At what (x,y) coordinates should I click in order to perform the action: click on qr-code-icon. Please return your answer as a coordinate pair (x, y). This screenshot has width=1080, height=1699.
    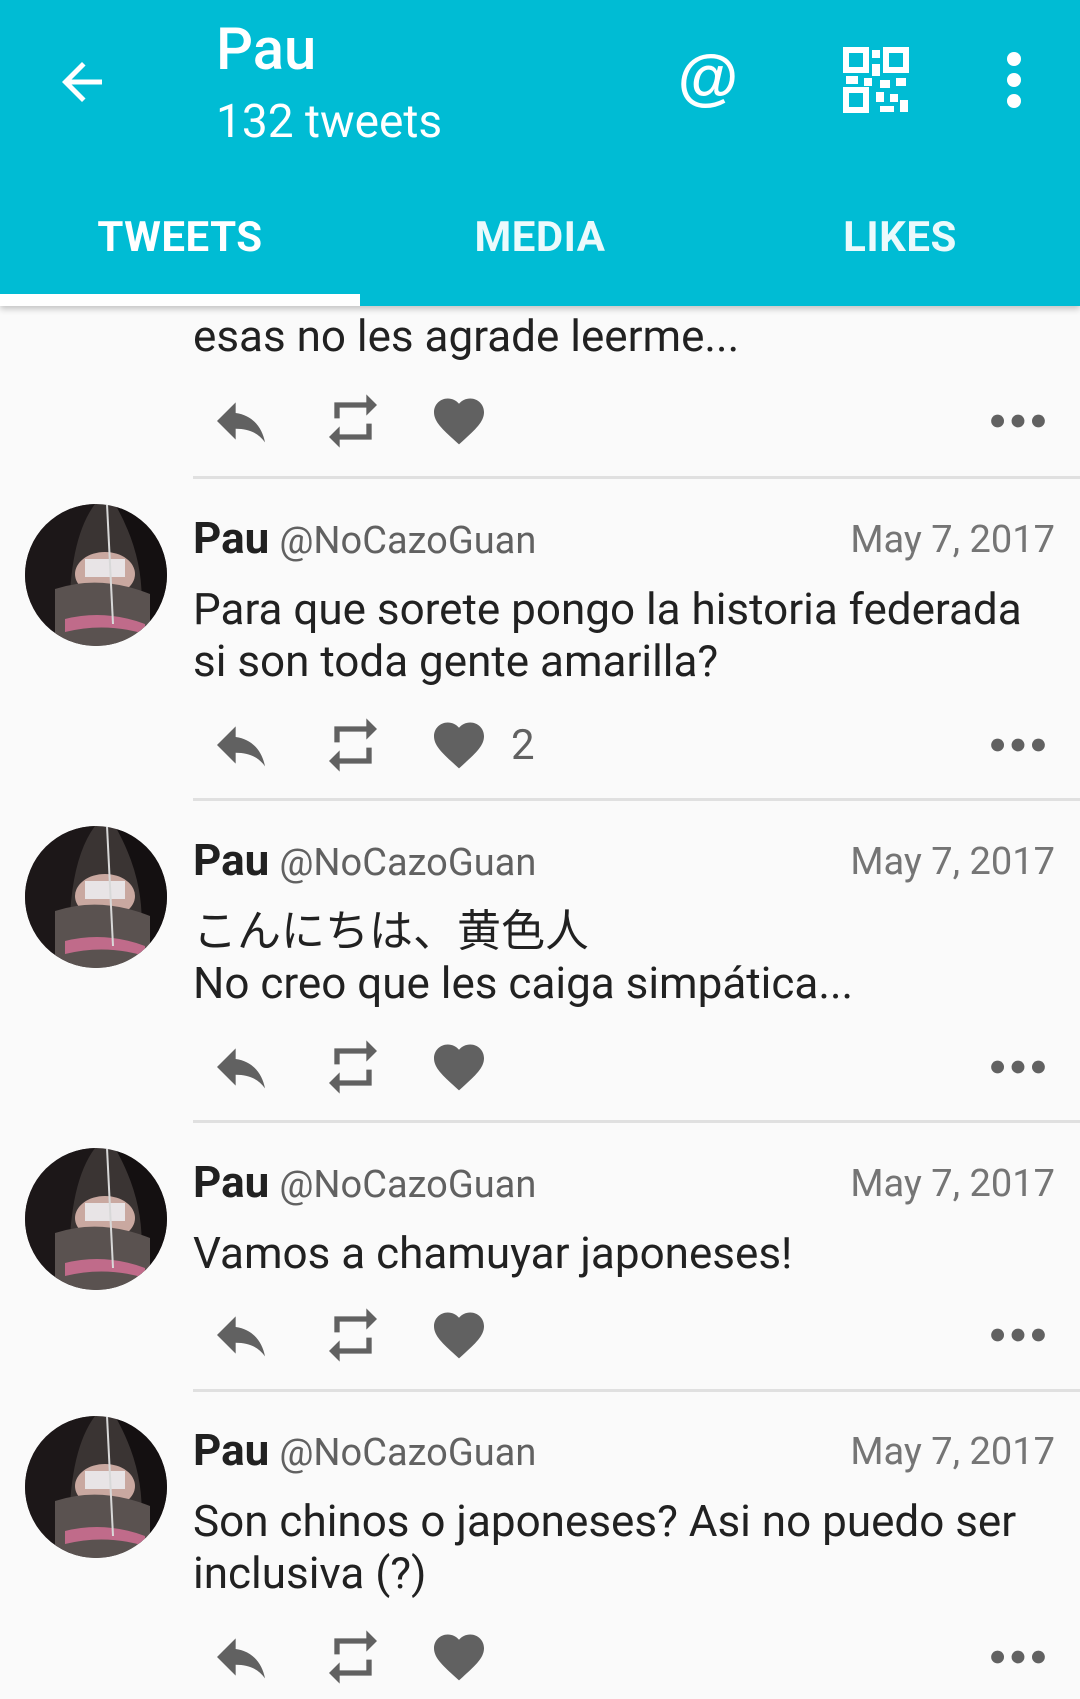
    Looking at the image, I should click on (876, 80).